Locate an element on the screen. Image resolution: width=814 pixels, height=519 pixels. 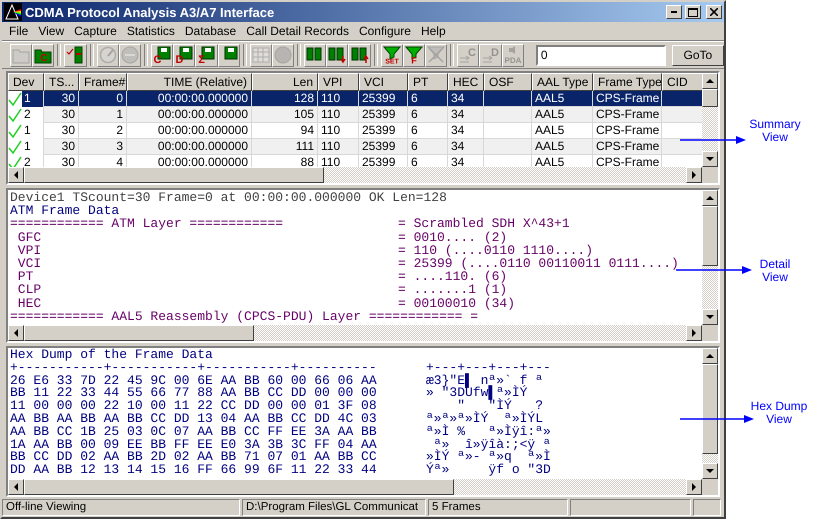
detail-line: Device1 TScount=30 Frame=0 at 00:00:00.000000 OK Len=128 is located at coordinates (228, 197).